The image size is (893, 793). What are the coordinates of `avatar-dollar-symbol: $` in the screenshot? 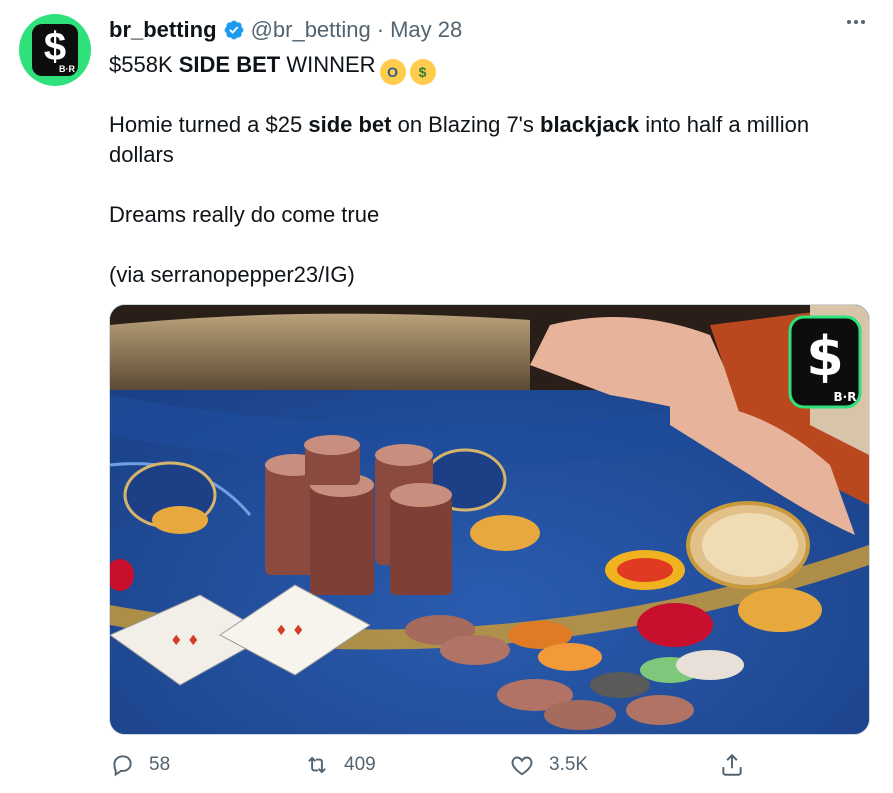 It's located at (55, 47).